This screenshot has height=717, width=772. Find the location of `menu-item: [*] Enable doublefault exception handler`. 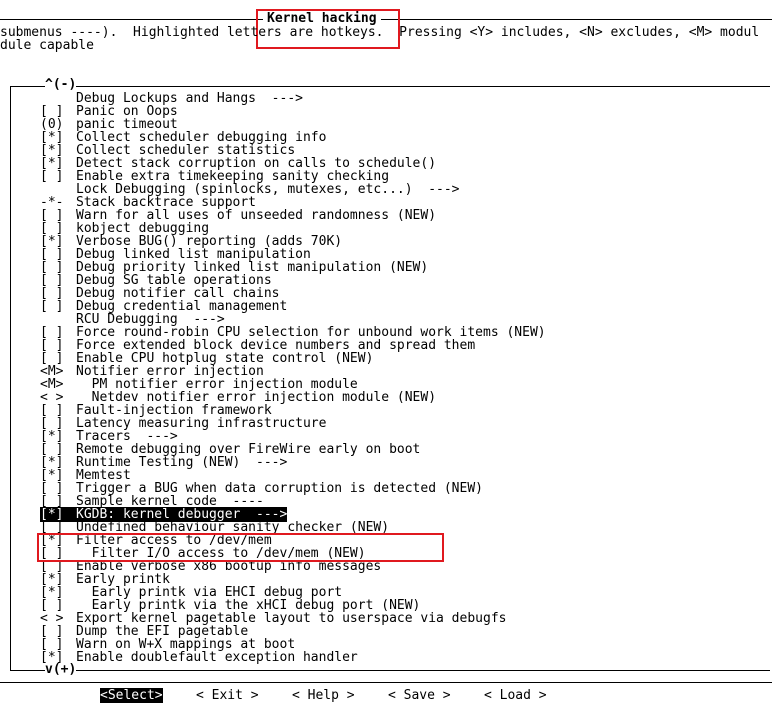

menu-item: [*] Enable doublefault exception handler is located at coordinates (199, 657).